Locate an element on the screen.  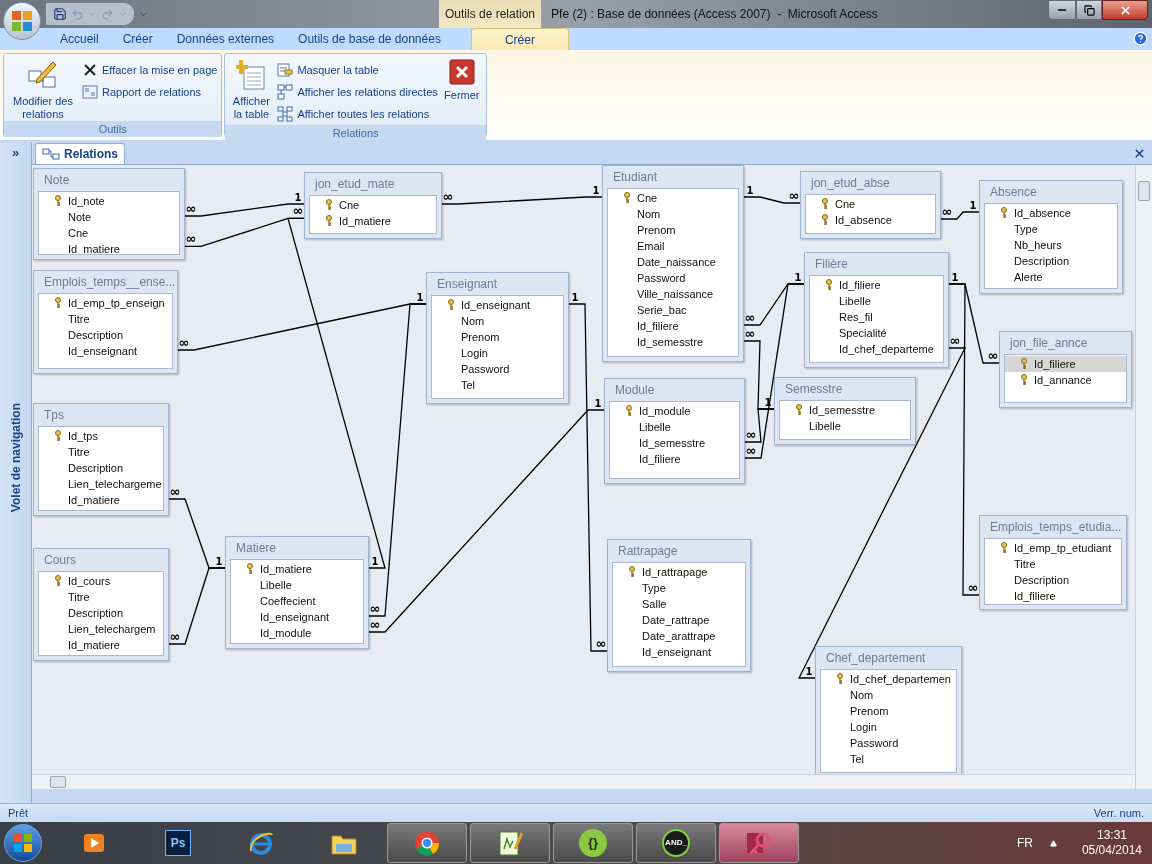
taskbar-button: {} is located at coordinates (593, 843).